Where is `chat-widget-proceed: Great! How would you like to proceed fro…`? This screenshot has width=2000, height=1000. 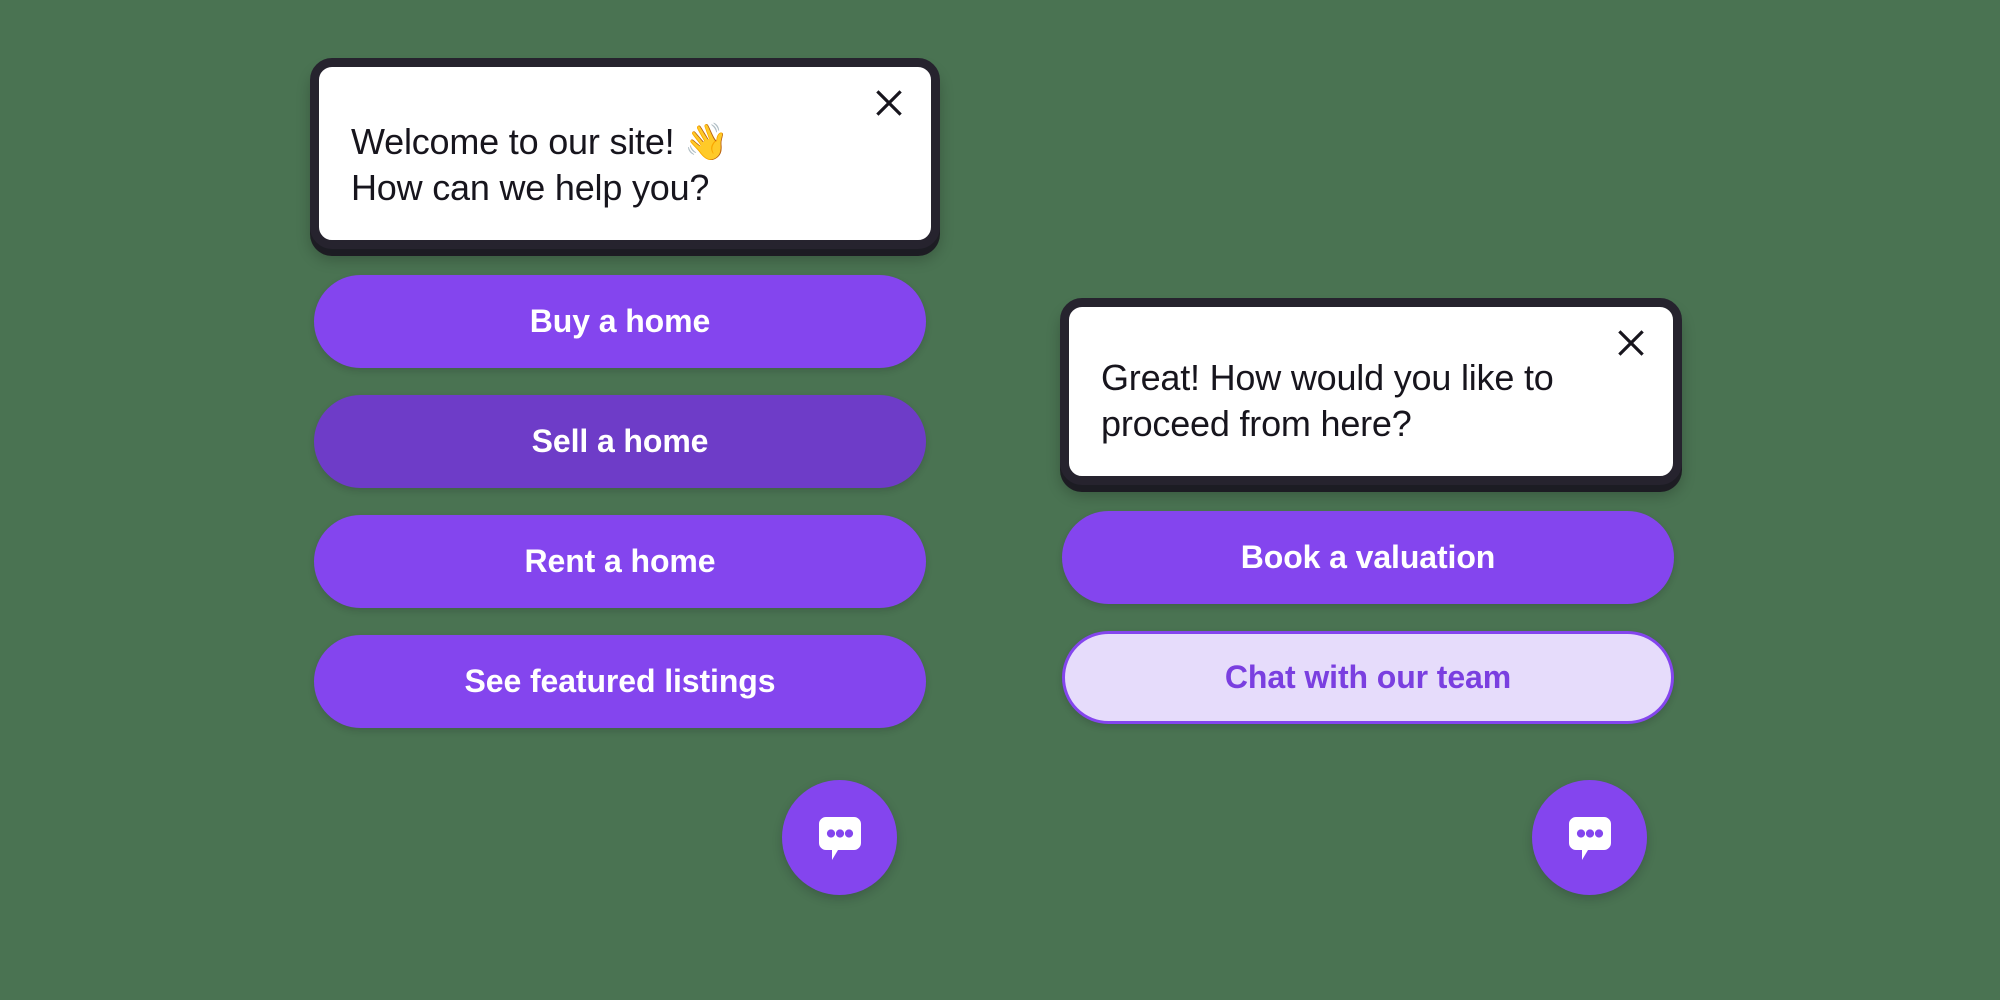 chat-widget-proceed: Great! How would you like to proceed fro… is located at coordinates (1375, 511).